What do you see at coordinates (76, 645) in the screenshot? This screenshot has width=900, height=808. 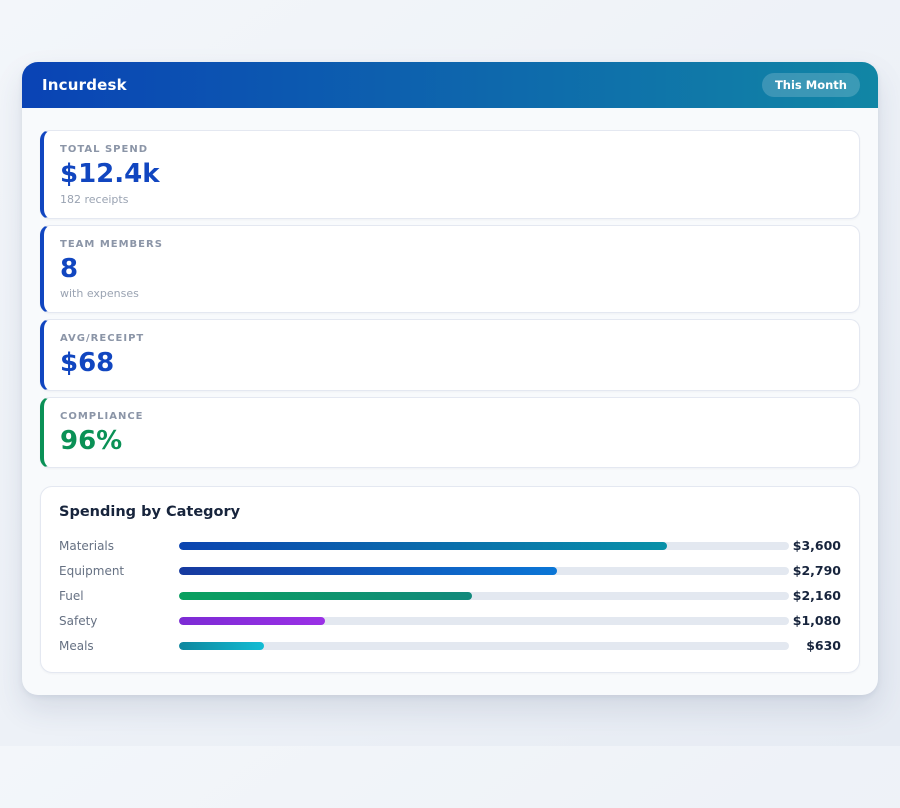 I see `category-label: Meals` at bounding box center [76, 645].